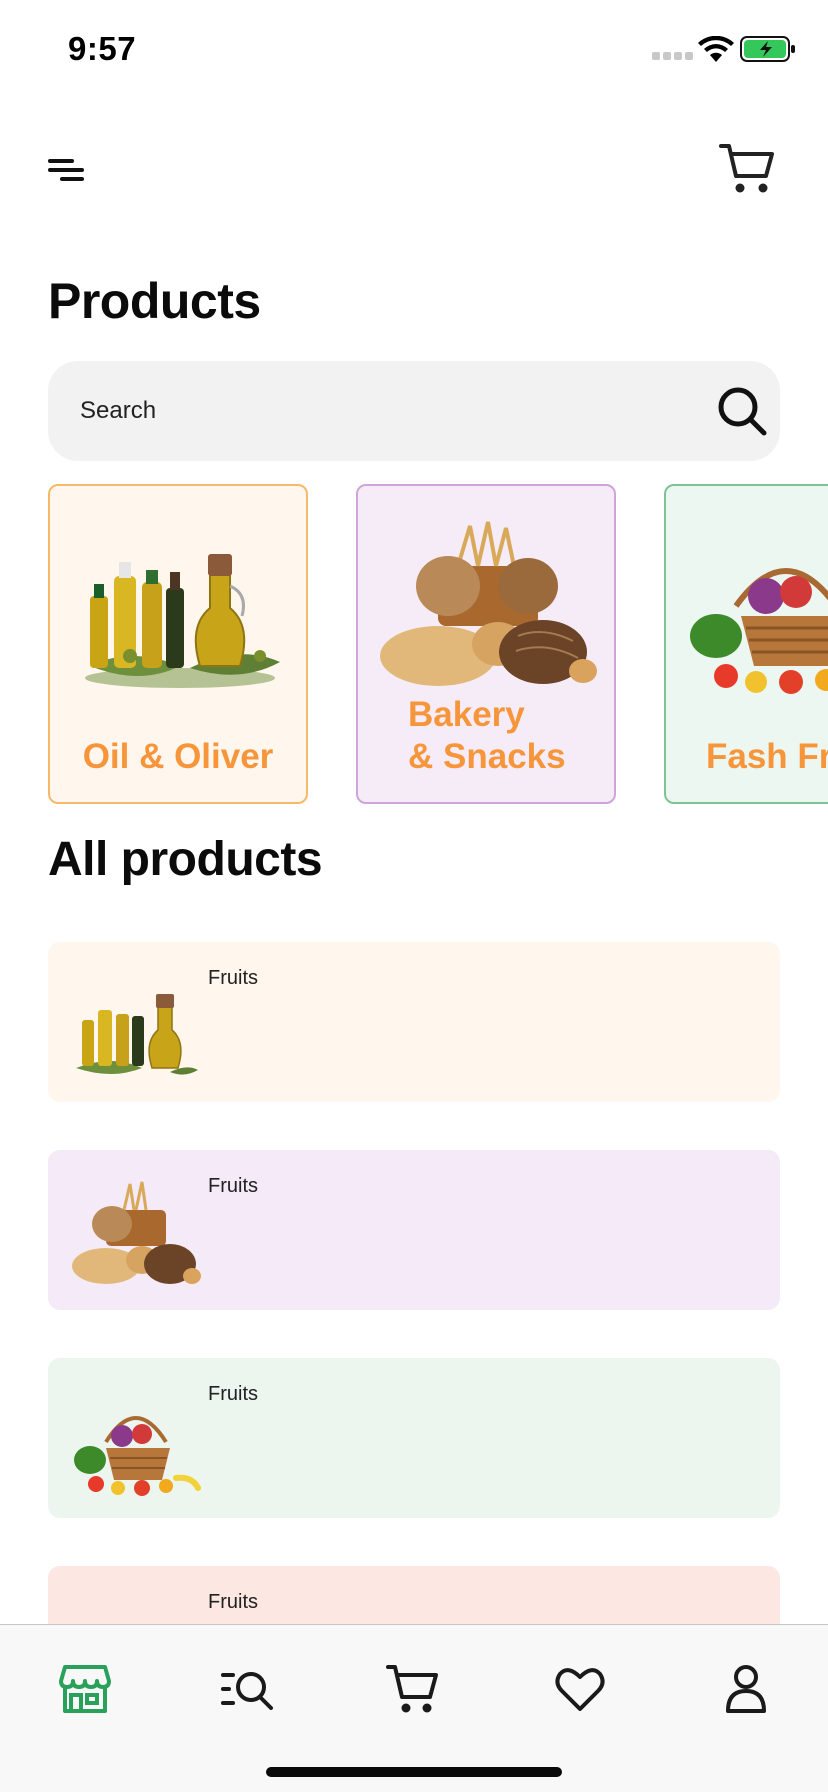 The height and width of the screenshot is (1792, 828). Describe the element at coordinates (767, 49) in the screenshot. I see `battery-icon` at that location.